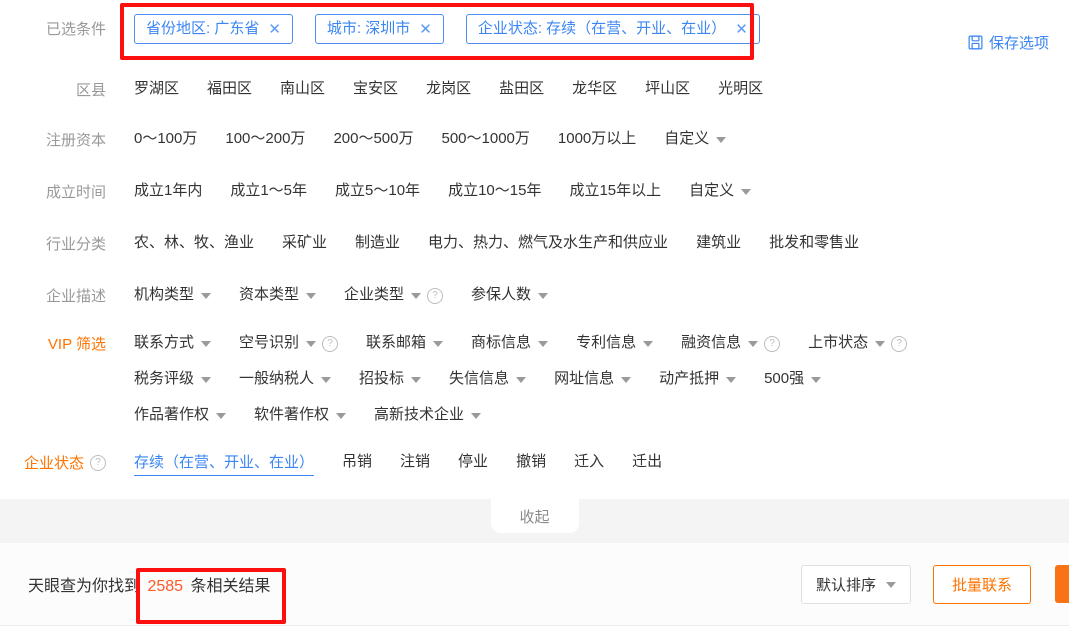 Image resolution: width=1069 pixels, height=642 pixels. I want to click on capital-option-custom-5: 自定义, so click(695, 139).